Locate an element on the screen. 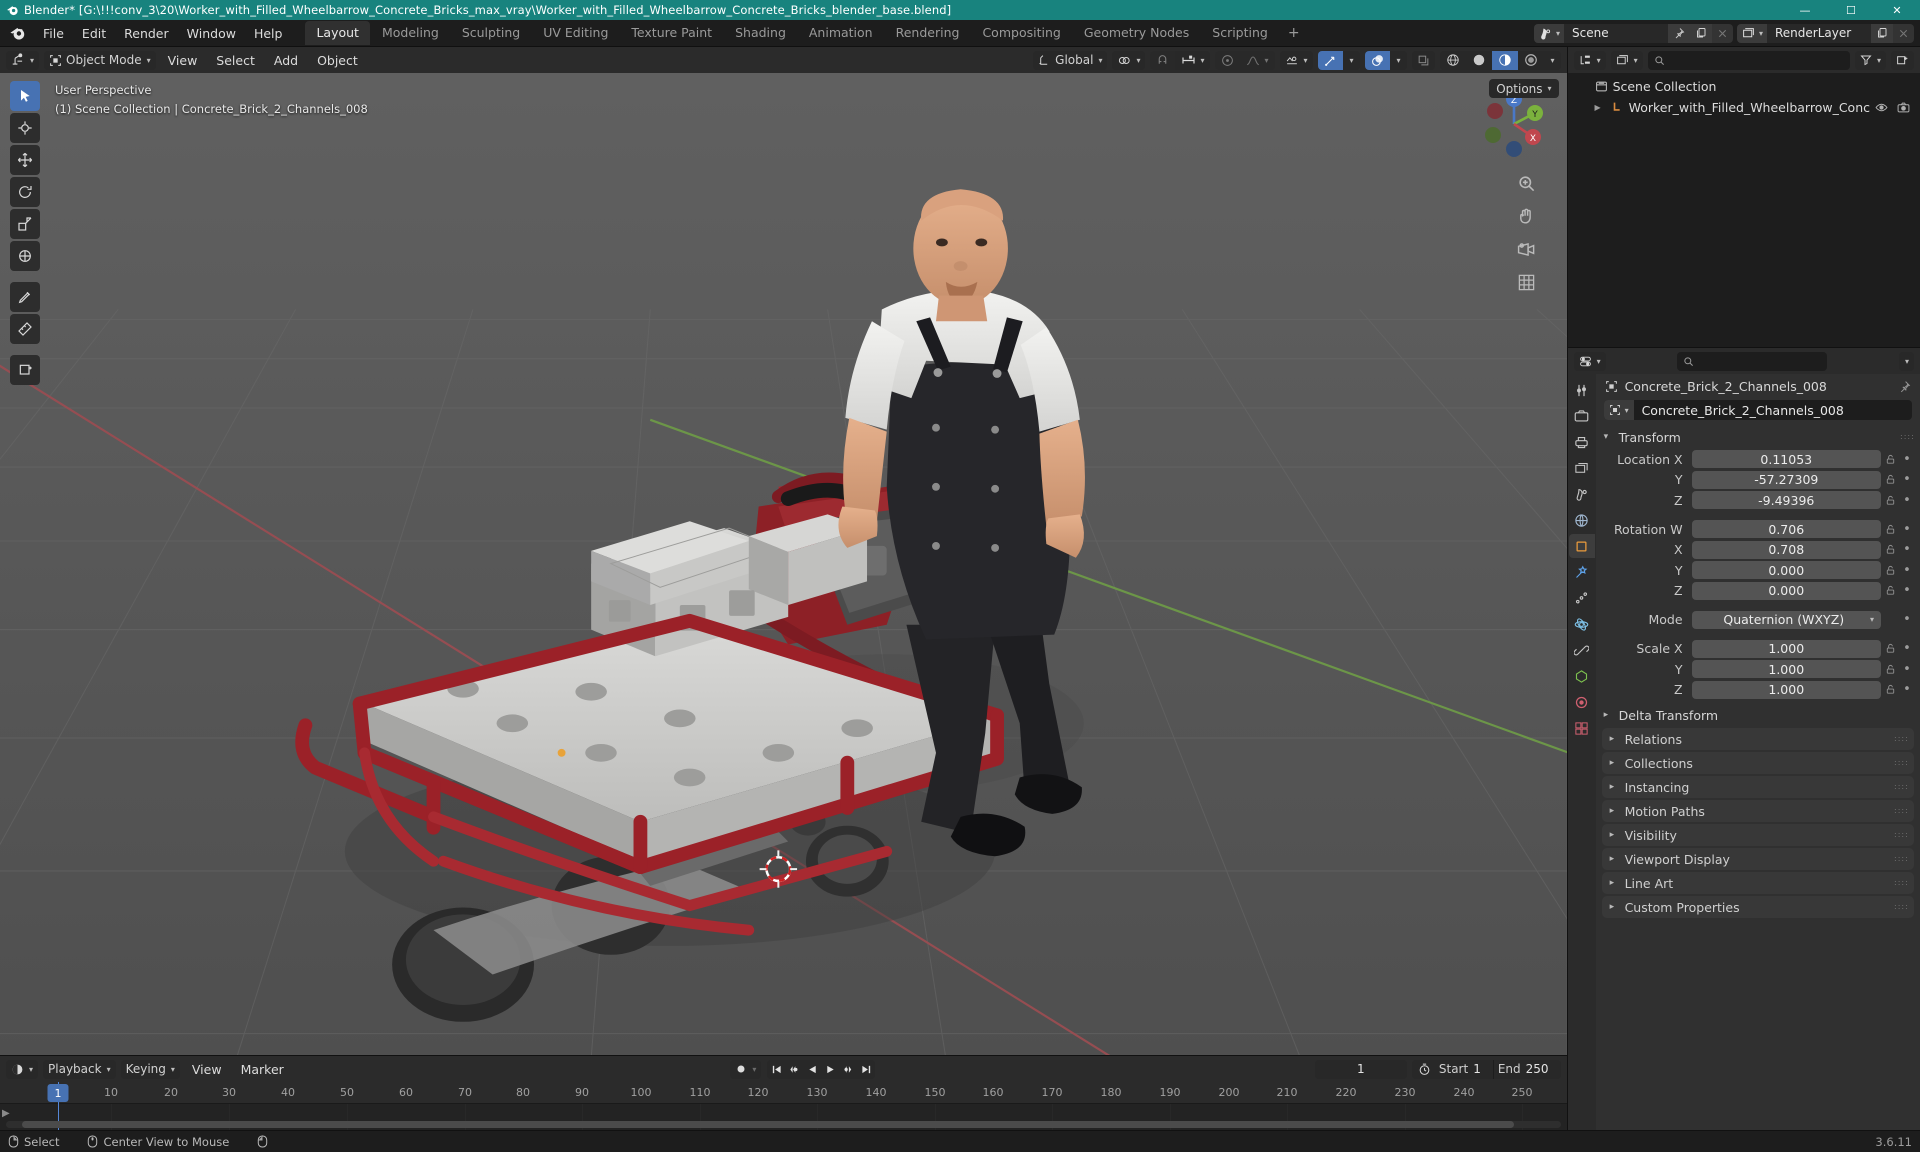 This screenshot has height=1152, width=1920. jump-to-end-button is located at coordinates (866, 1069).